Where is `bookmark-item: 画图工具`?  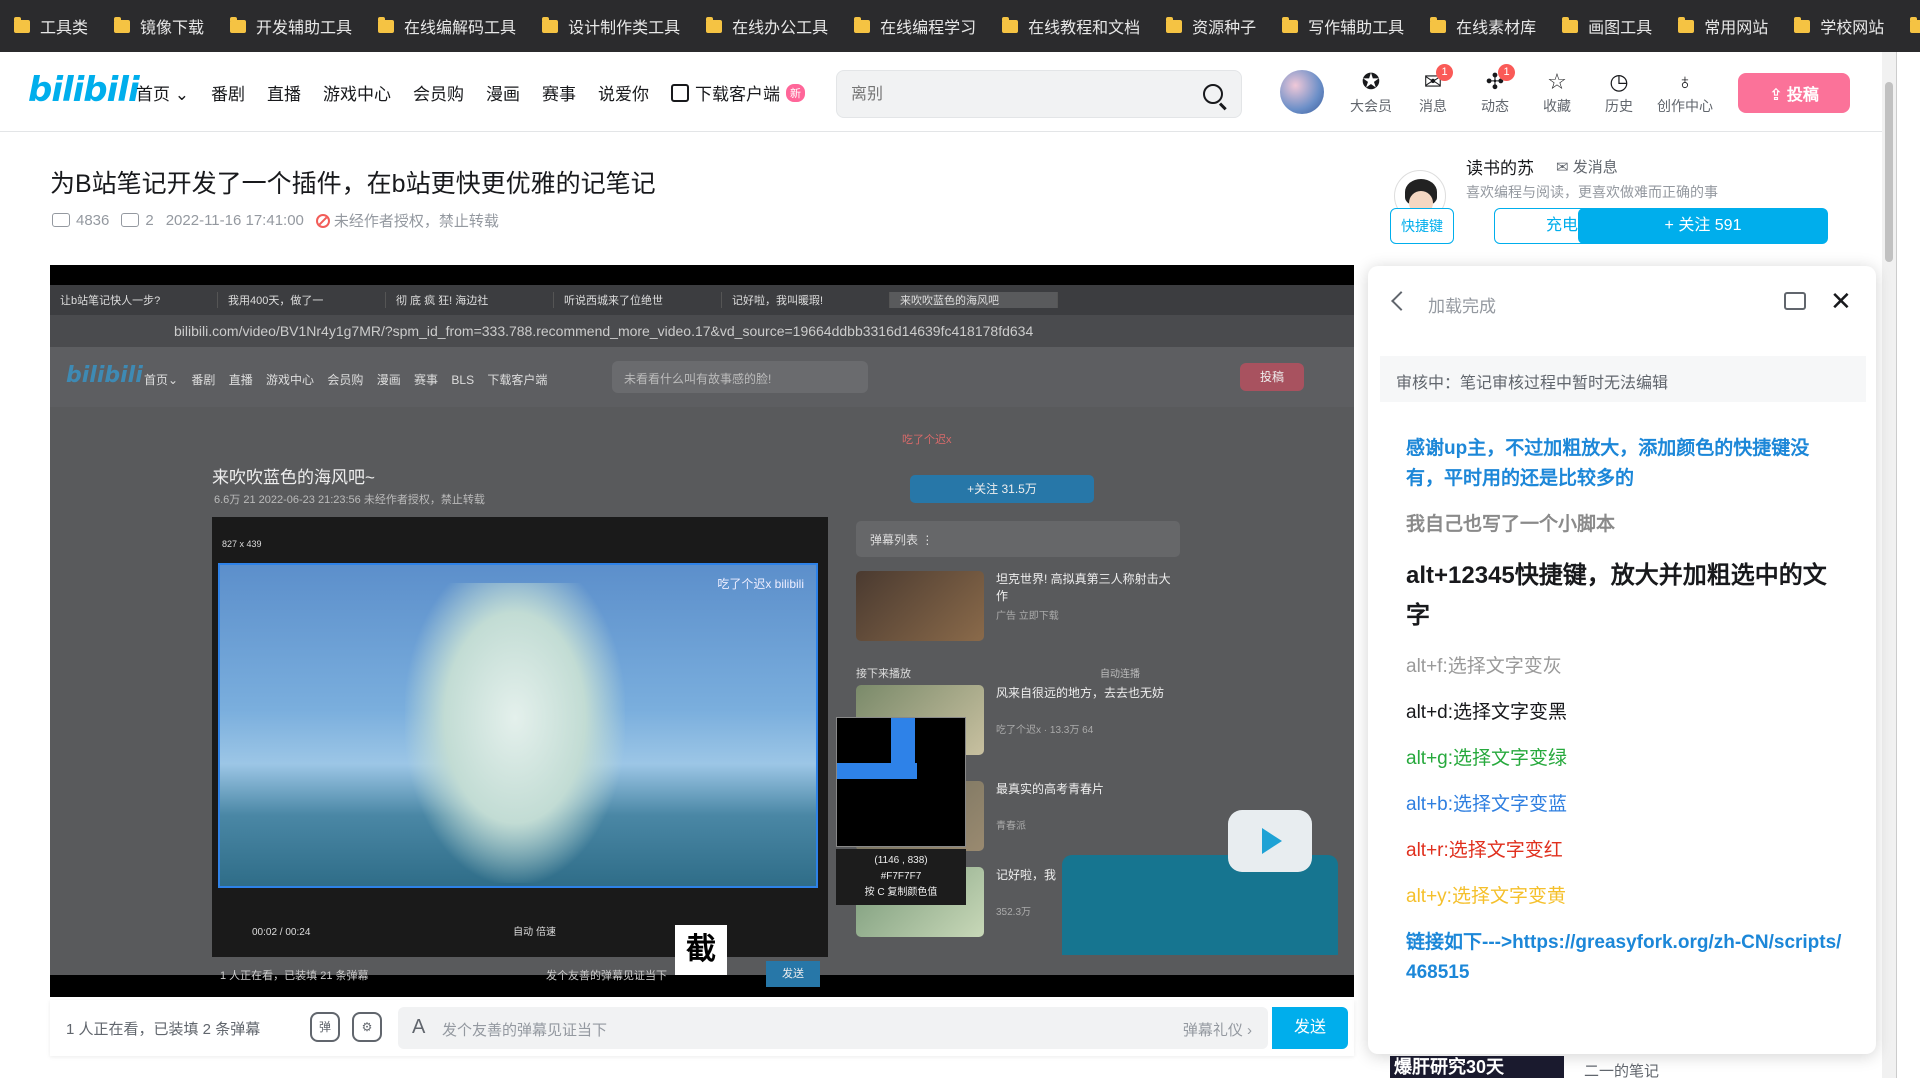
bookmark-item: 画图工具 is located at coordinates (1607, 26).